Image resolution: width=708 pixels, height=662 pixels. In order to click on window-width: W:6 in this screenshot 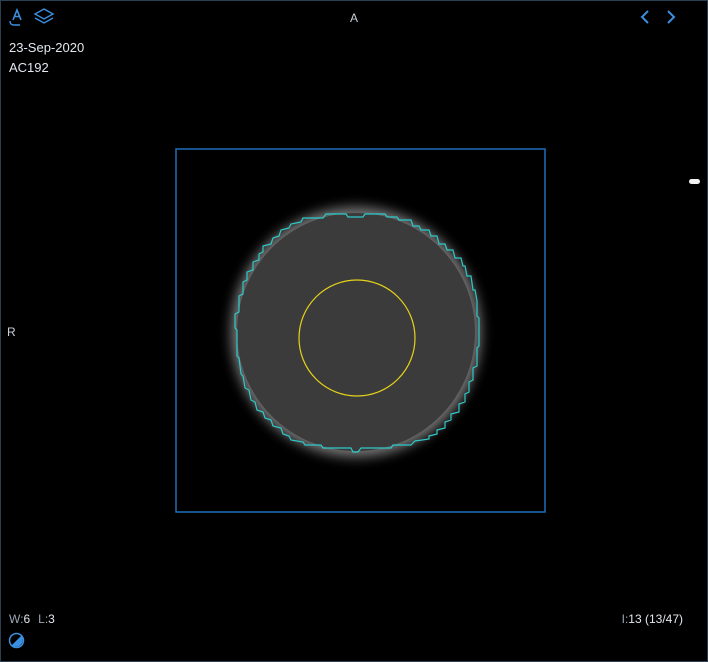, I will do `click(19, 619)`.